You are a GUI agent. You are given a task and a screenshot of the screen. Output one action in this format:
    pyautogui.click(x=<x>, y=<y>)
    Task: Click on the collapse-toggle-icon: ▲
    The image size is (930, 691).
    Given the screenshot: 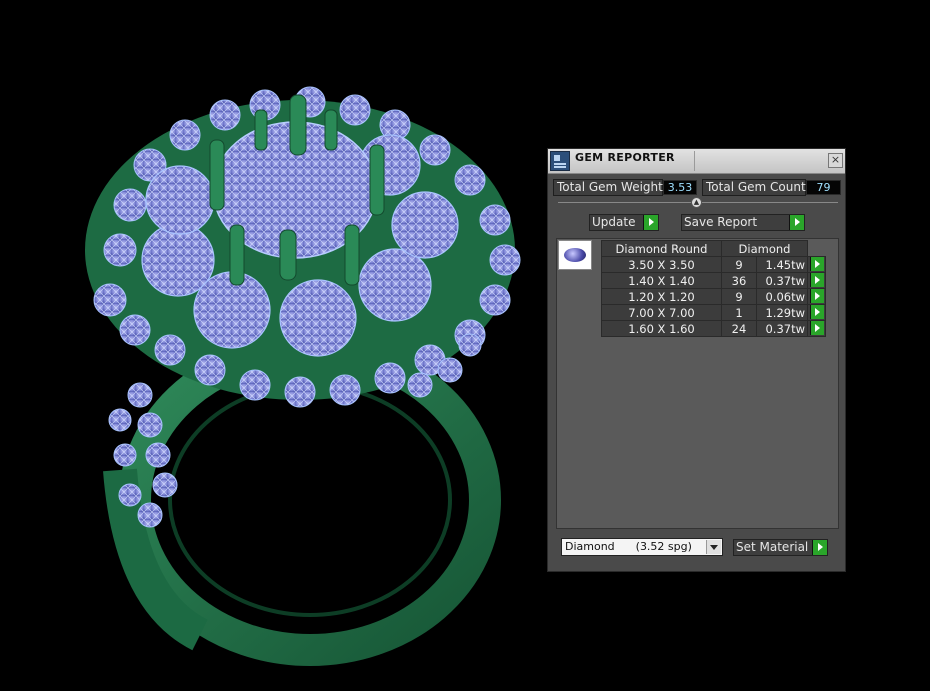 What is the action you would take?
    pyautogui.click(x=696, y=202)
    